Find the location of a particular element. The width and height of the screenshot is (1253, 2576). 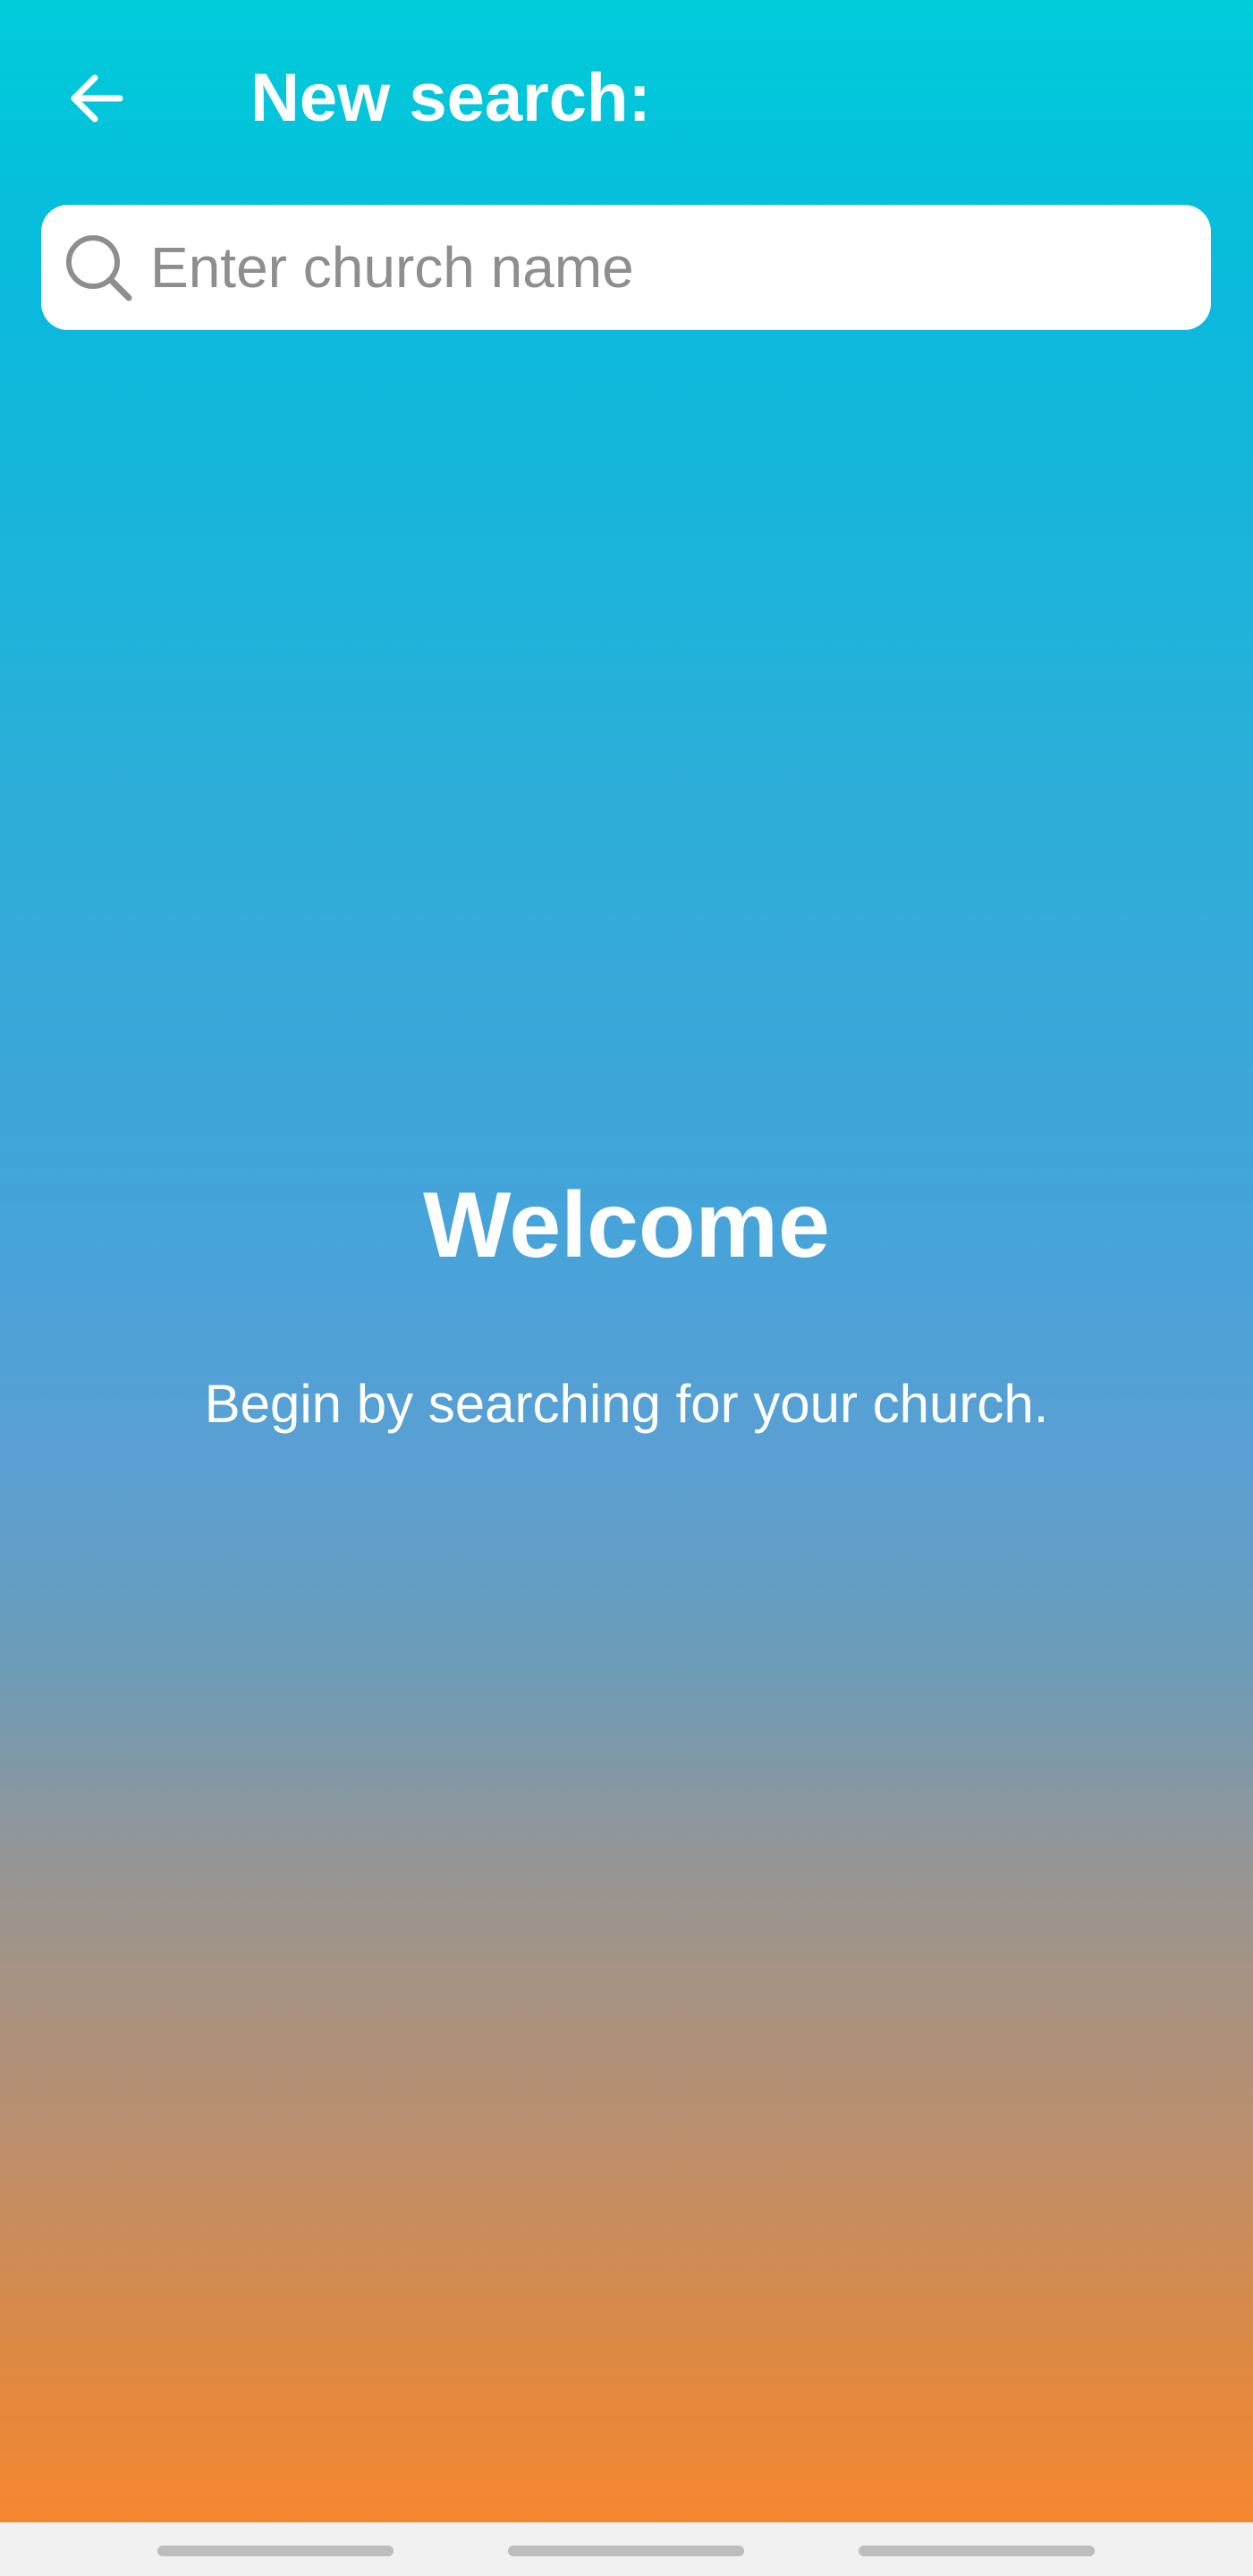

arrow-left-icon is located at coordinates (97, 98).